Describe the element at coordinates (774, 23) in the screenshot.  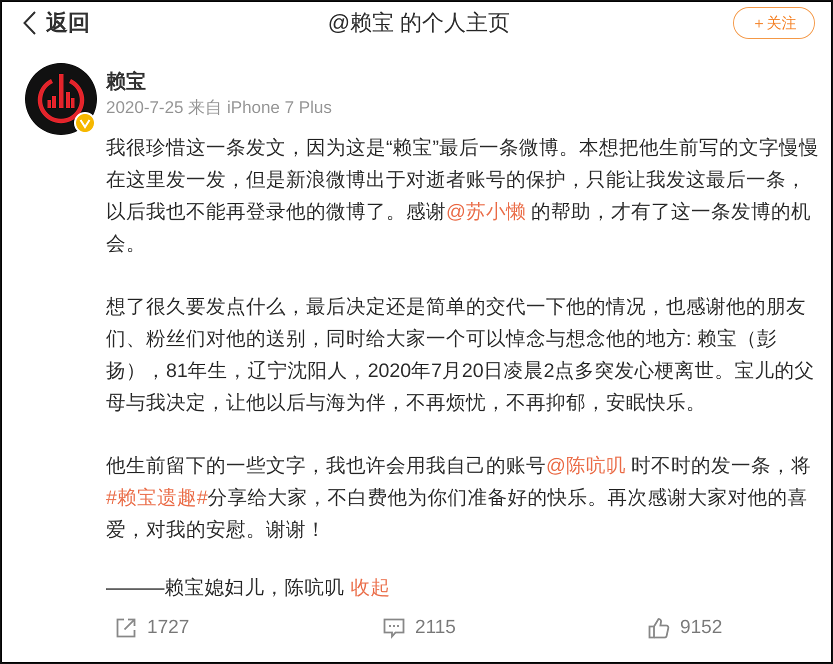
I see `follow-button: ＋关注` at that location.